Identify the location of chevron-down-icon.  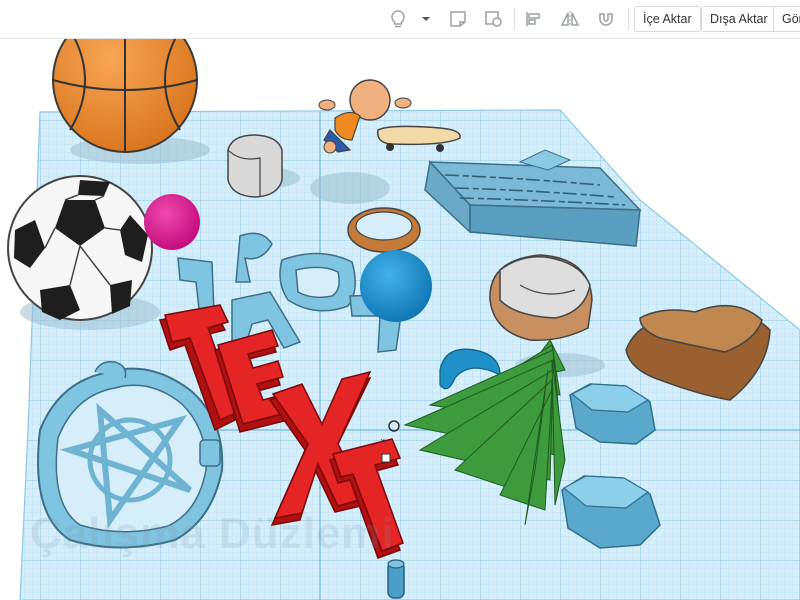
(426, 19).